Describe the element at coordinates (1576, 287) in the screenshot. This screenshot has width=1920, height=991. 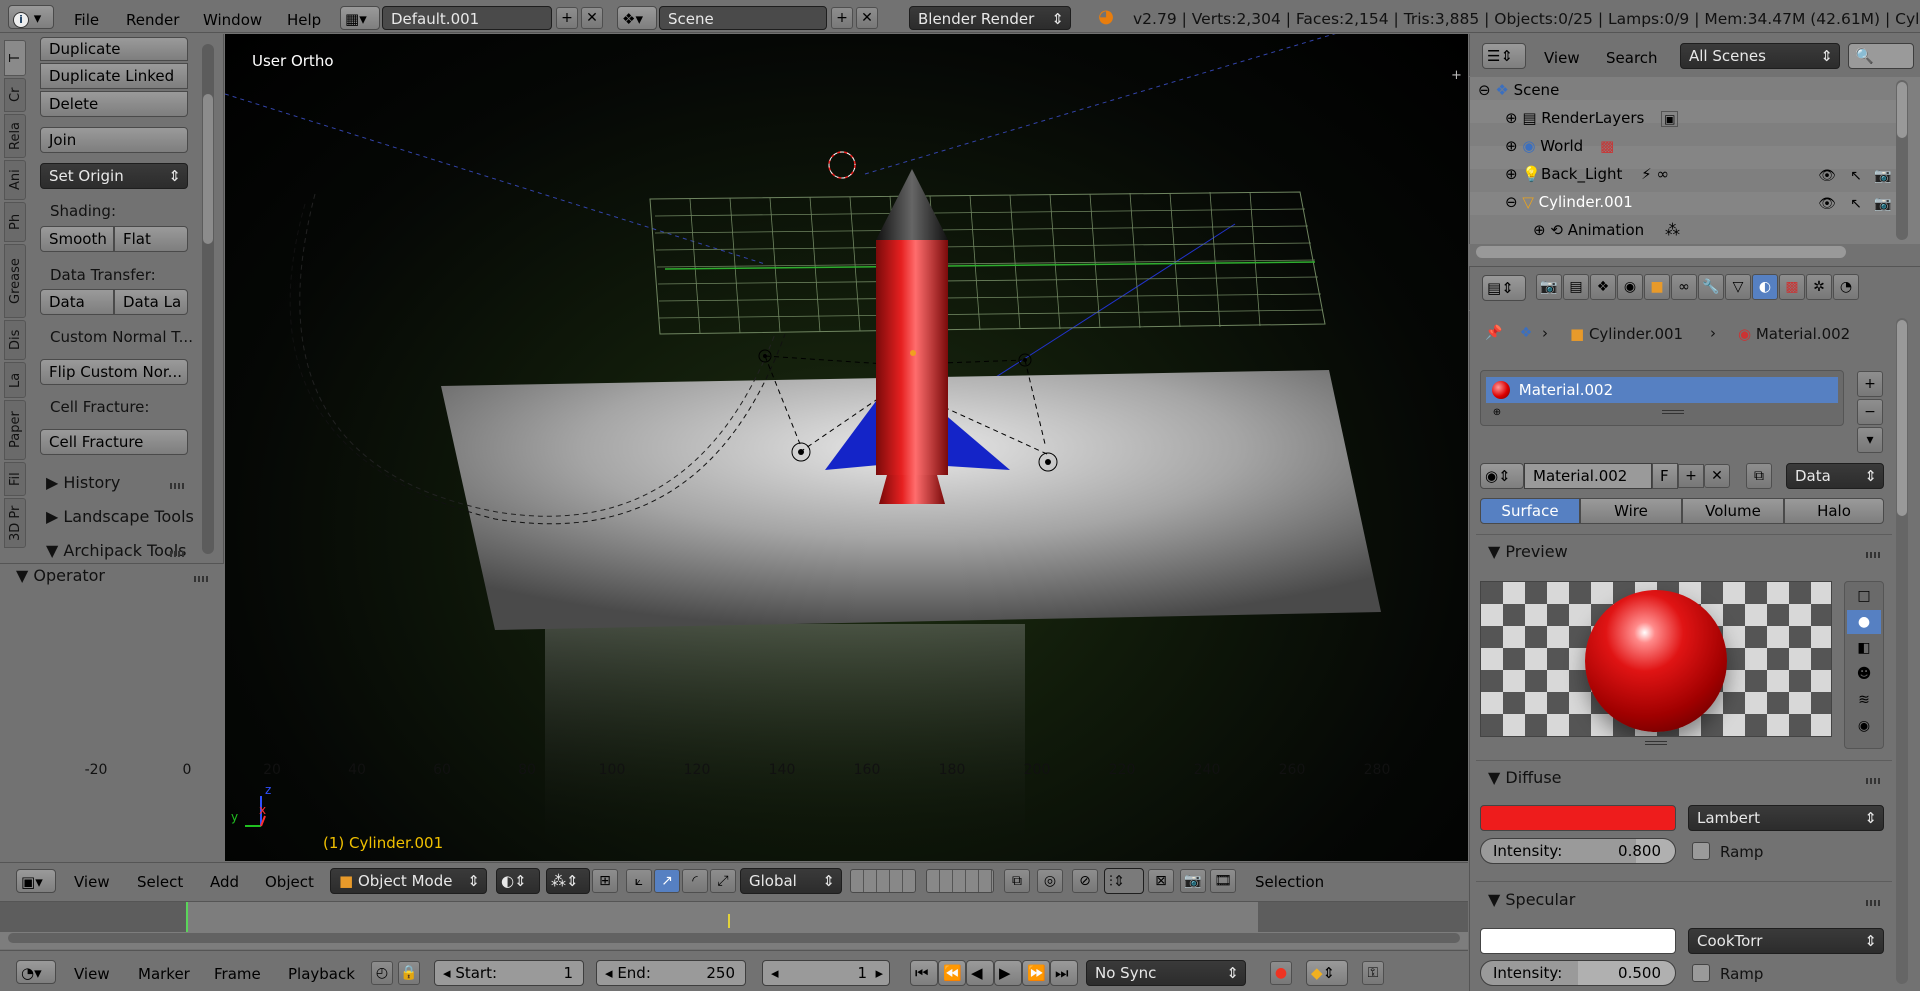
I see `render-layers-tab-icon: ▤` at that location.